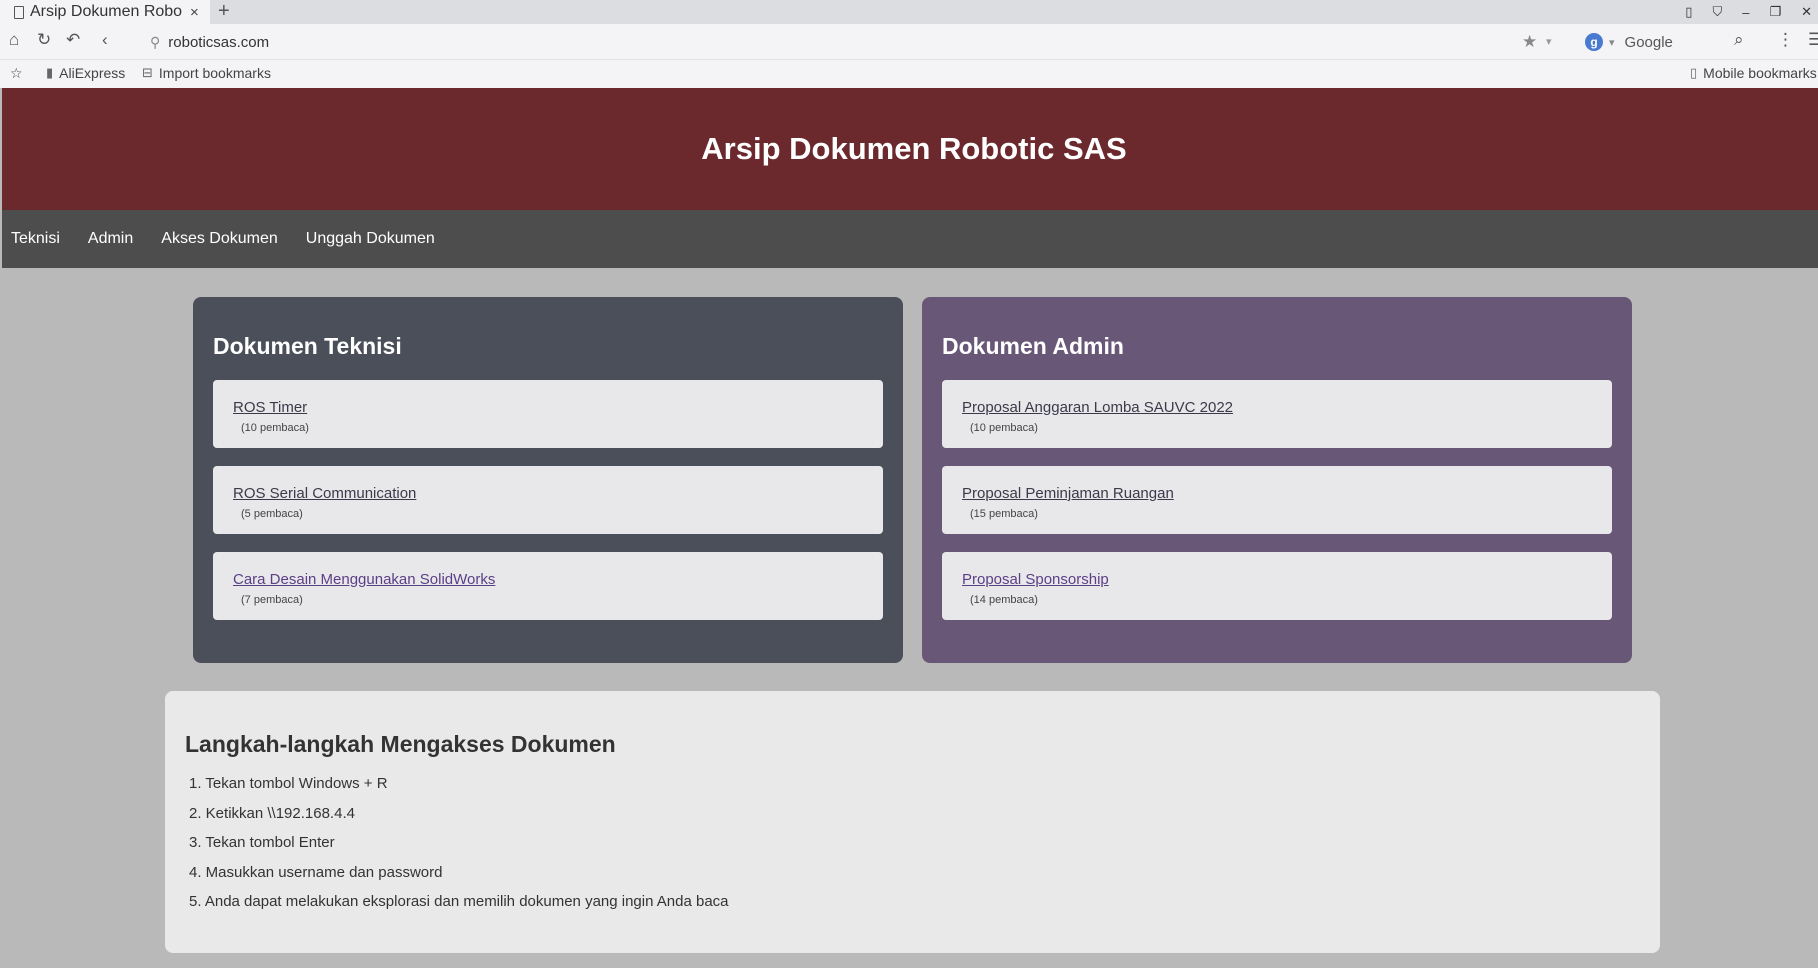 This screenshot has height=968, width=1818. I want to click on sidebar-icon: ☰, so click(1813, 40).